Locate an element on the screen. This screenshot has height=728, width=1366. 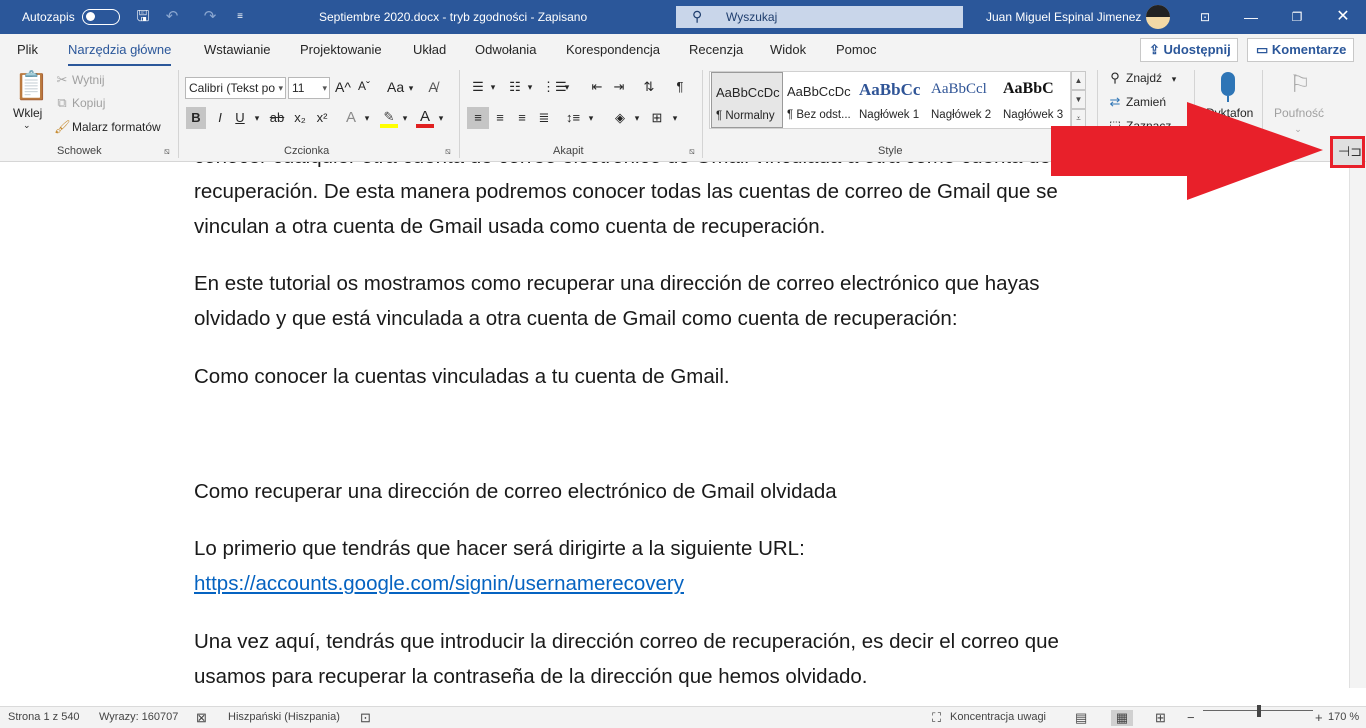
shading-icon: ◈ is located at coordinates (620, 118).